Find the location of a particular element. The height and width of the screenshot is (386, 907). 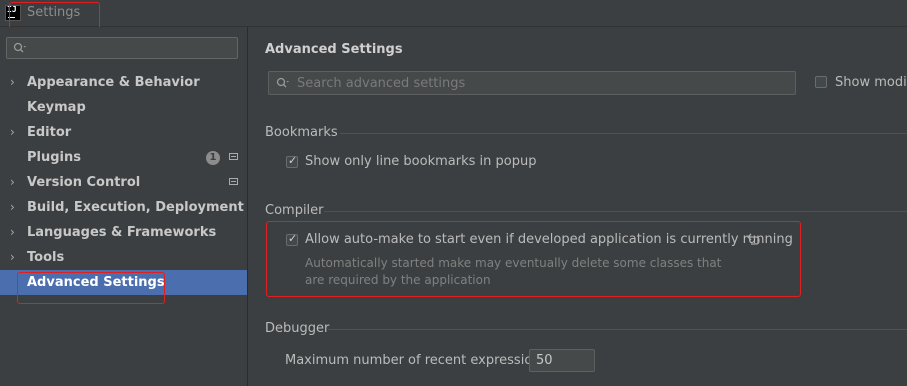

sidebar-item-label: Keymap is located at coordinates (56, 107).